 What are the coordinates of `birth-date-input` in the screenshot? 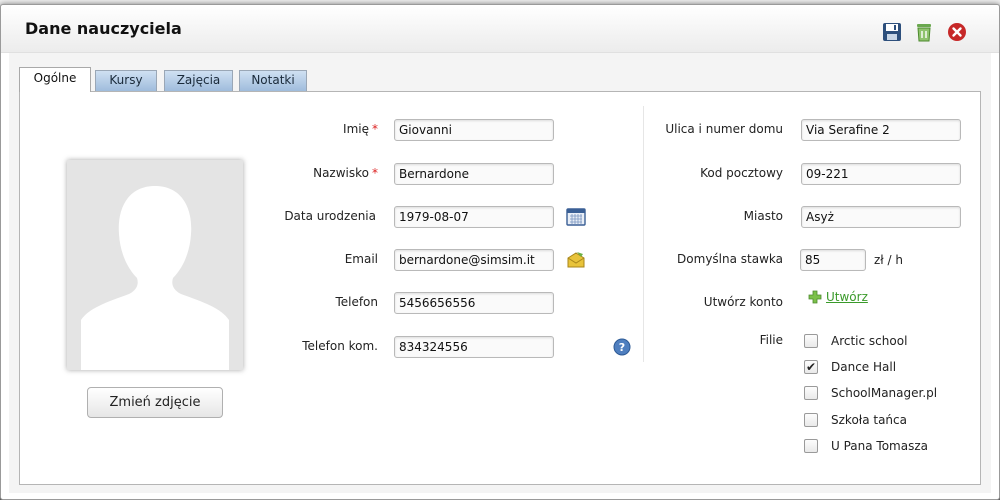 It's located at (474, 217).